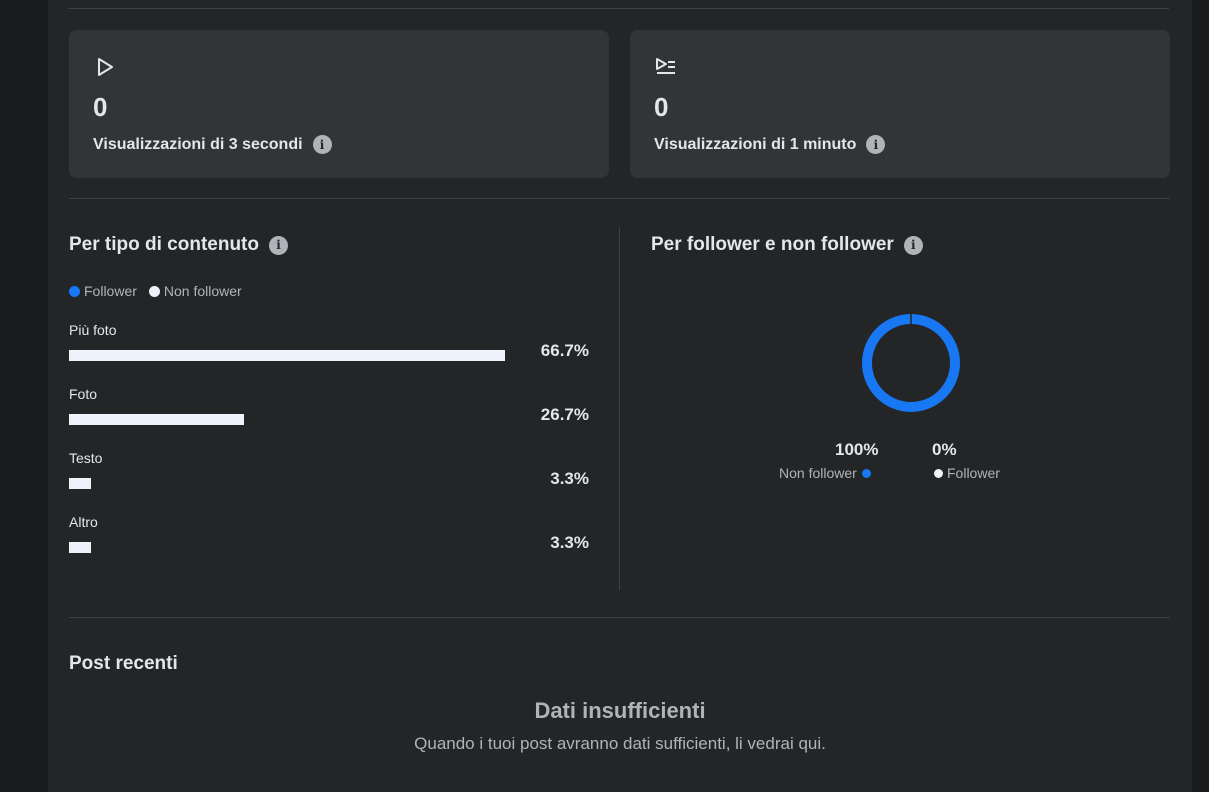 Image resolution: width=1209 pixels, height=792 pixels. I want to click on follower-pct: 0%, so click(944, 449).